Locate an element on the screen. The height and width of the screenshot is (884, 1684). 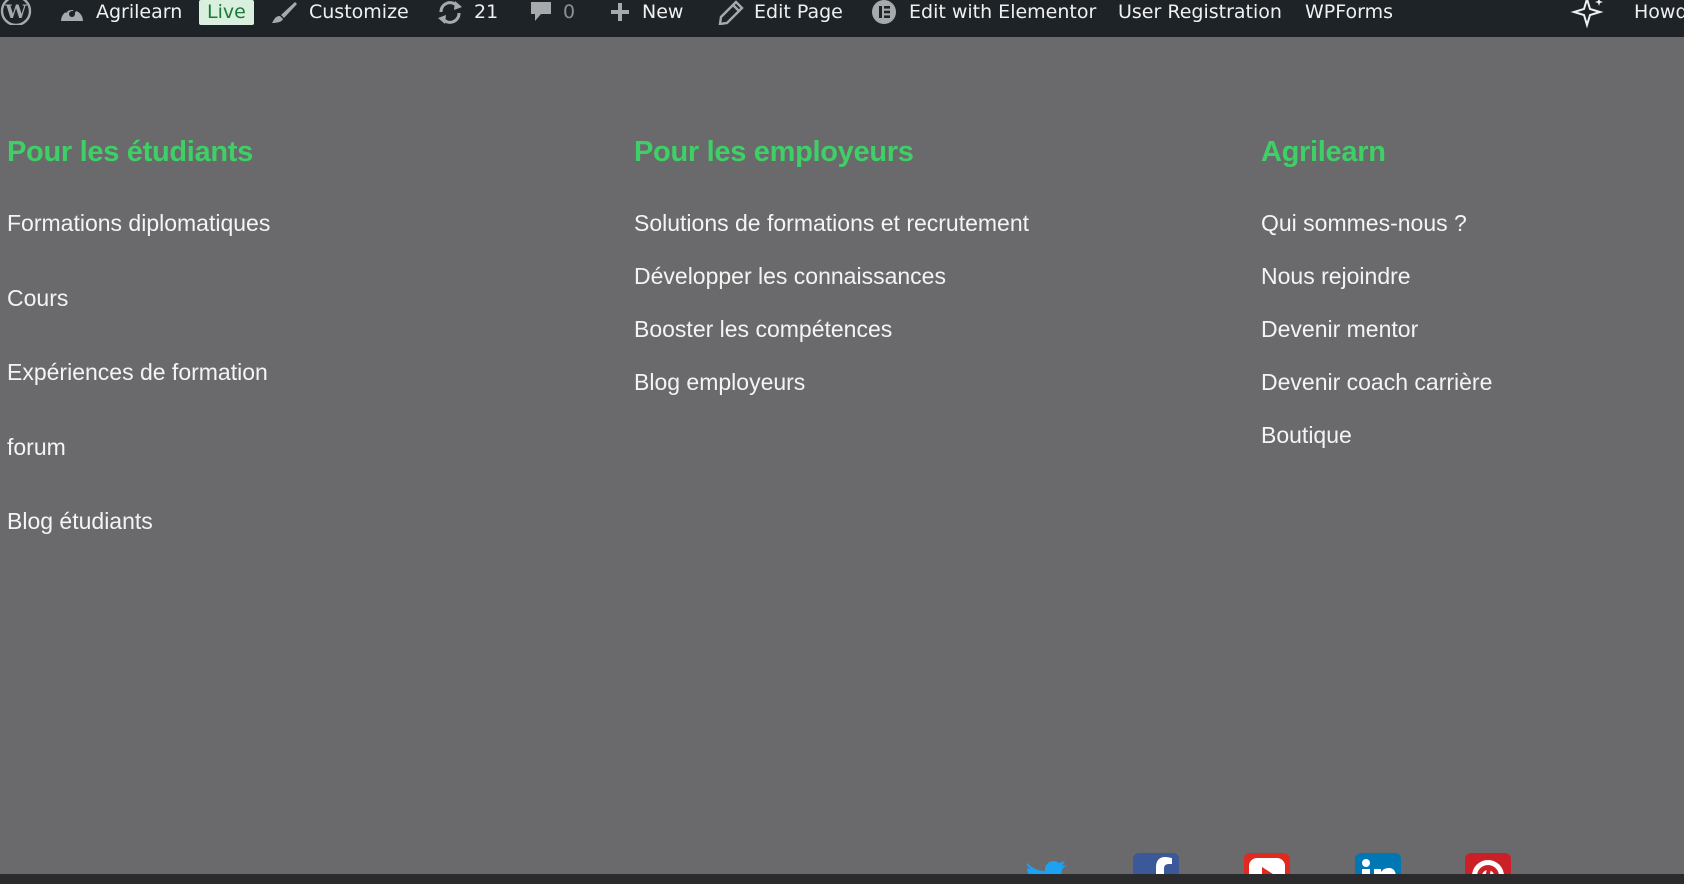
user-registration-menu: User Registration is located at coordinates (1200, 12).